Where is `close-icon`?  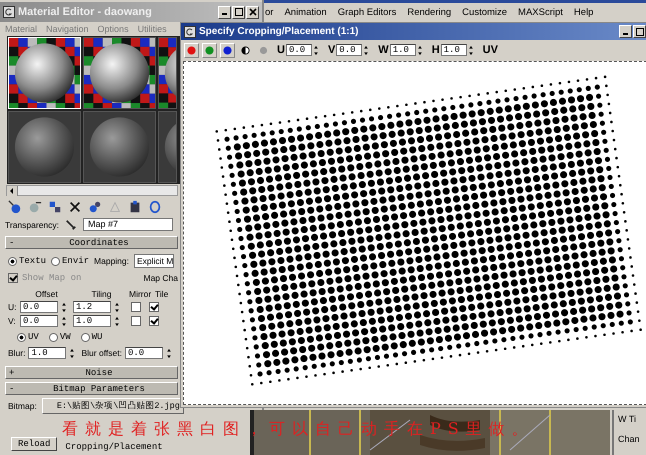 close-icon is located at coordinates (252, 12).